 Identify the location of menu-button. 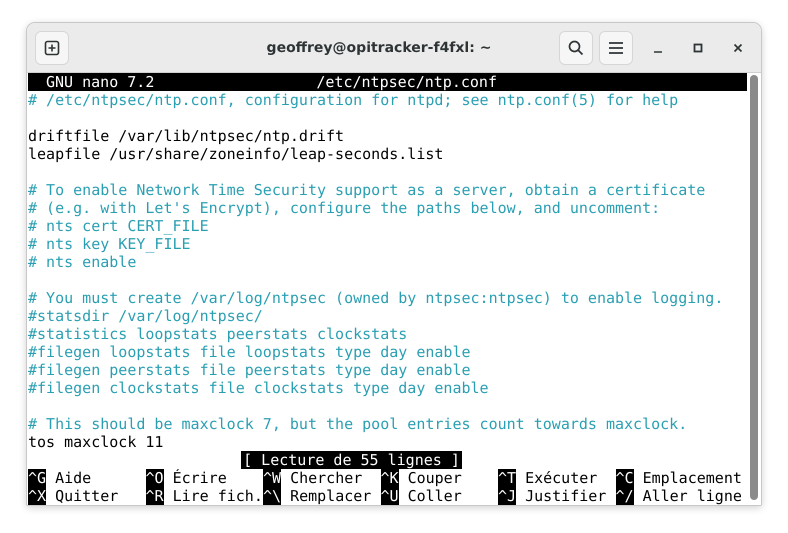
(616, 47).